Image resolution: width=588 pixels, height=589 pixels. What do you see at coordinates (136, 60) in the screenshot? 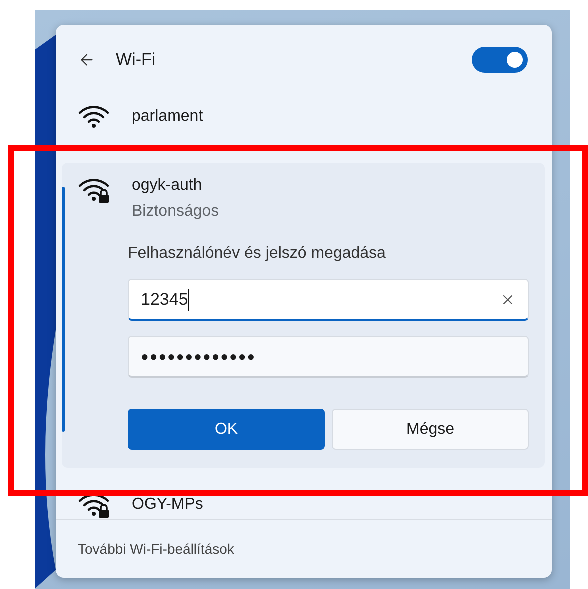
I see `panel-title: Wi-Fi` at bounding box center [136, 60].